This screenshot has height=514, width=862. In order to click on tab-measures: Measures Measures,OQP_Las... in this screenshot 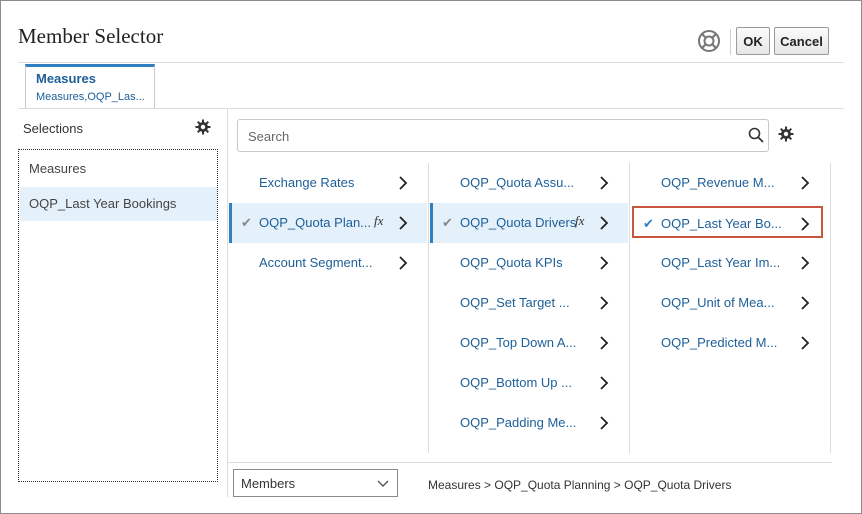, I will do `click(90, 86)`.